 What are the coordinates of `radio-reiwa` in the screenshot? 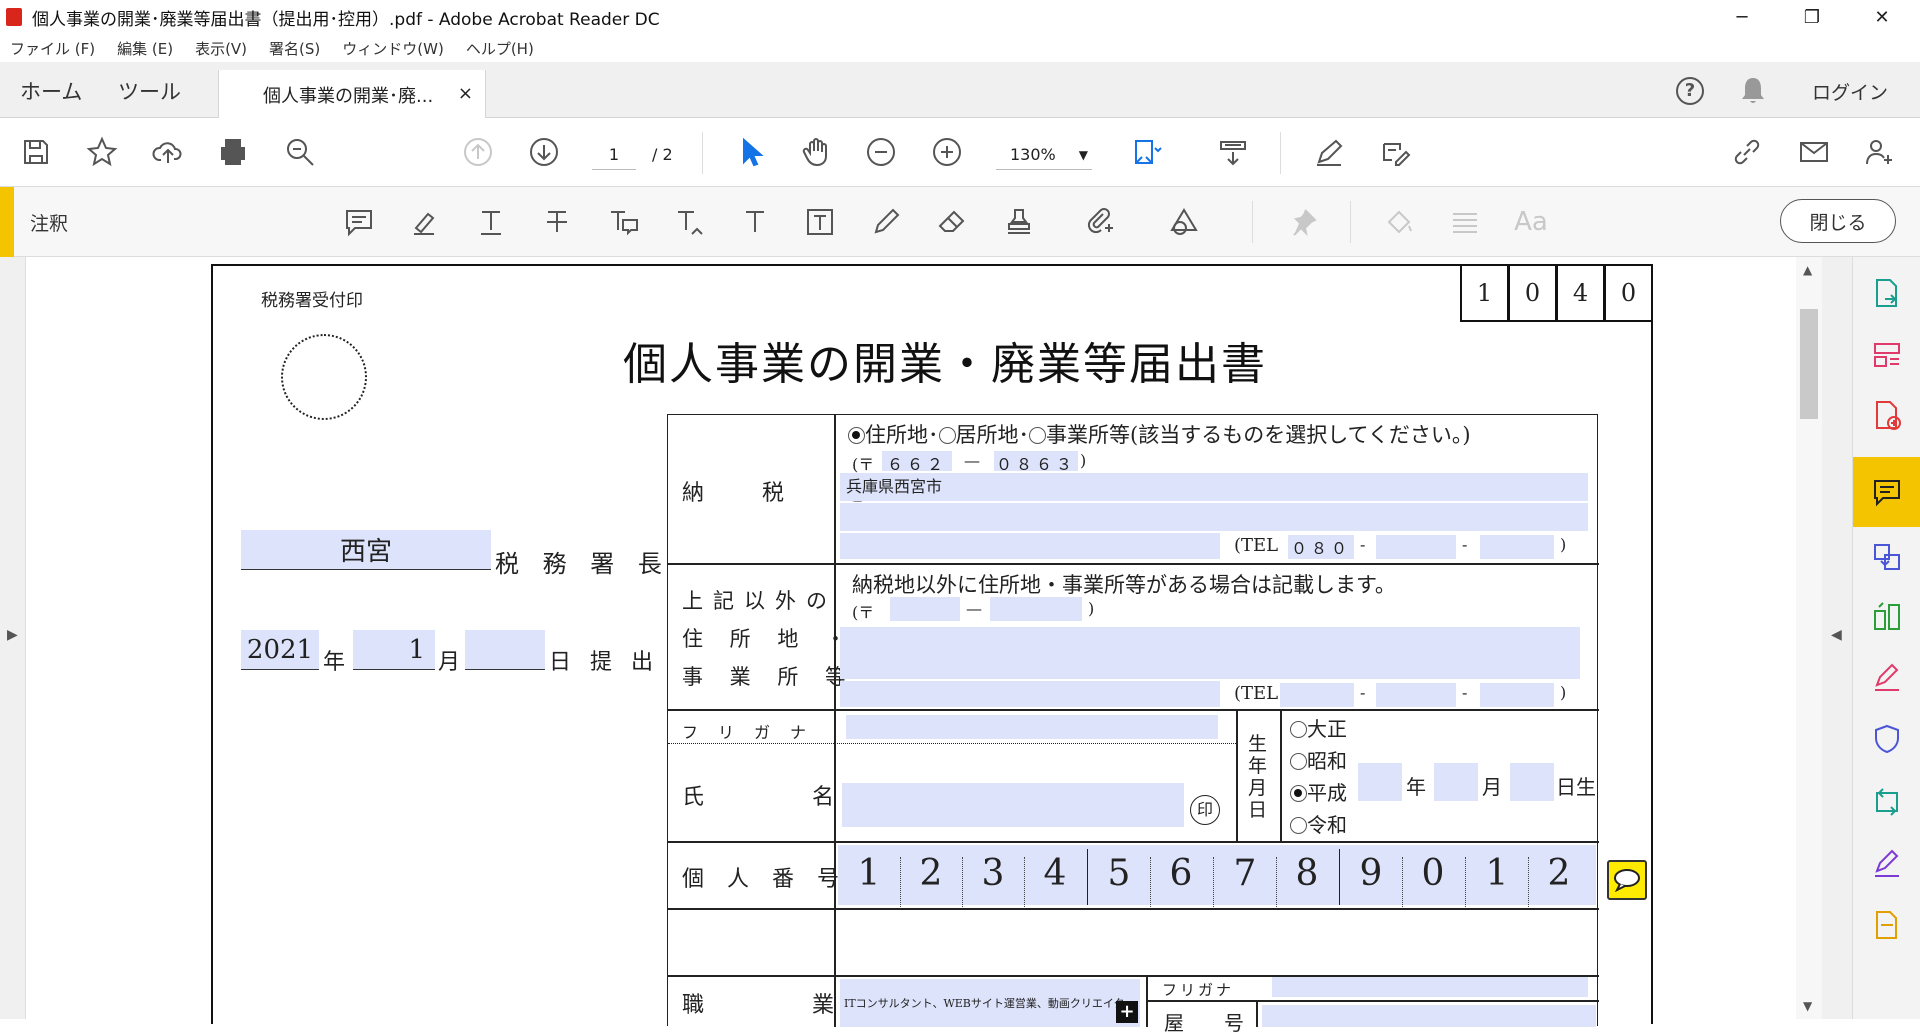 It's located at (1298, 825).